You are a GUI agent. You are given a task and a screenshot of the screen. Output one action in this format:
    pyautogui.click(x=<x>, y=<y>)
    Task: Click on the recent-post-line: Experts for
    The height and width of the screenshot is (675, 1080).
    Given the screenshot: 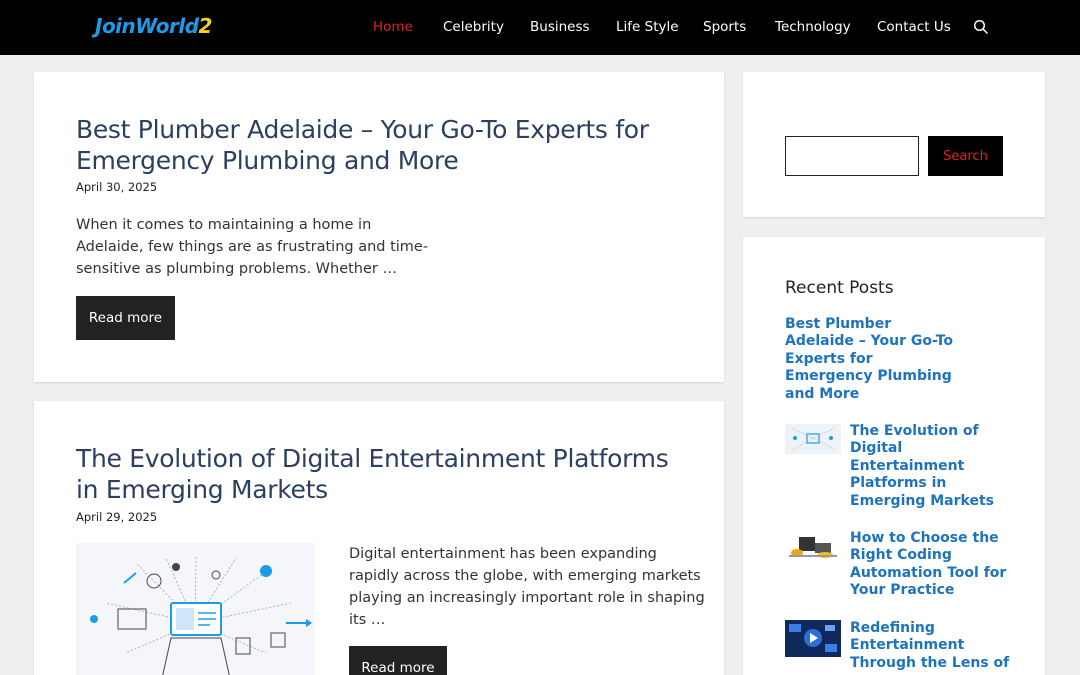 What is the action you would take?
    pyautogui.click(x=829, y=358)
    